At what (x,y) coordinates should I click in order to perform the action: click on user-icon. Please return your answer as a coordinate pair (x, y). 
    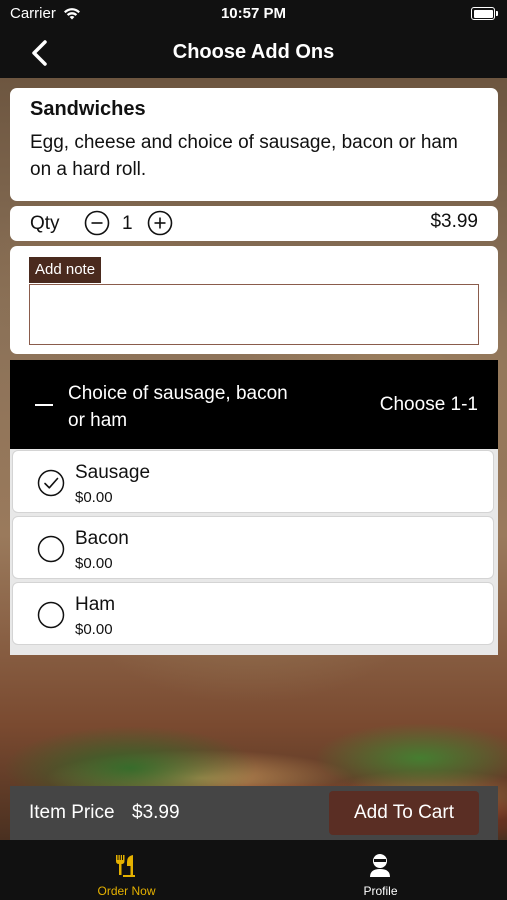
    Looking at the image, I should click on (380, 865).